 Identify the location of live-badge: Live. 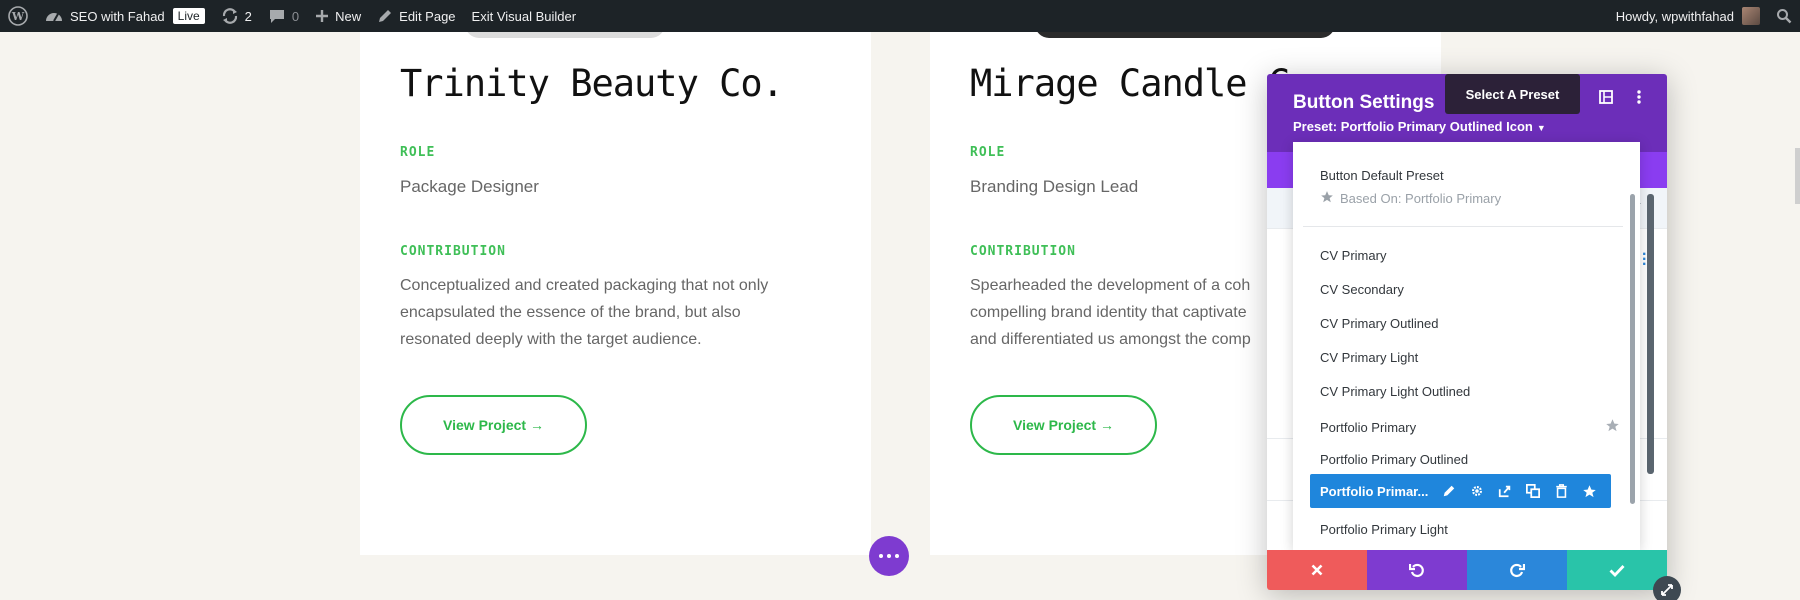
(188, 16).